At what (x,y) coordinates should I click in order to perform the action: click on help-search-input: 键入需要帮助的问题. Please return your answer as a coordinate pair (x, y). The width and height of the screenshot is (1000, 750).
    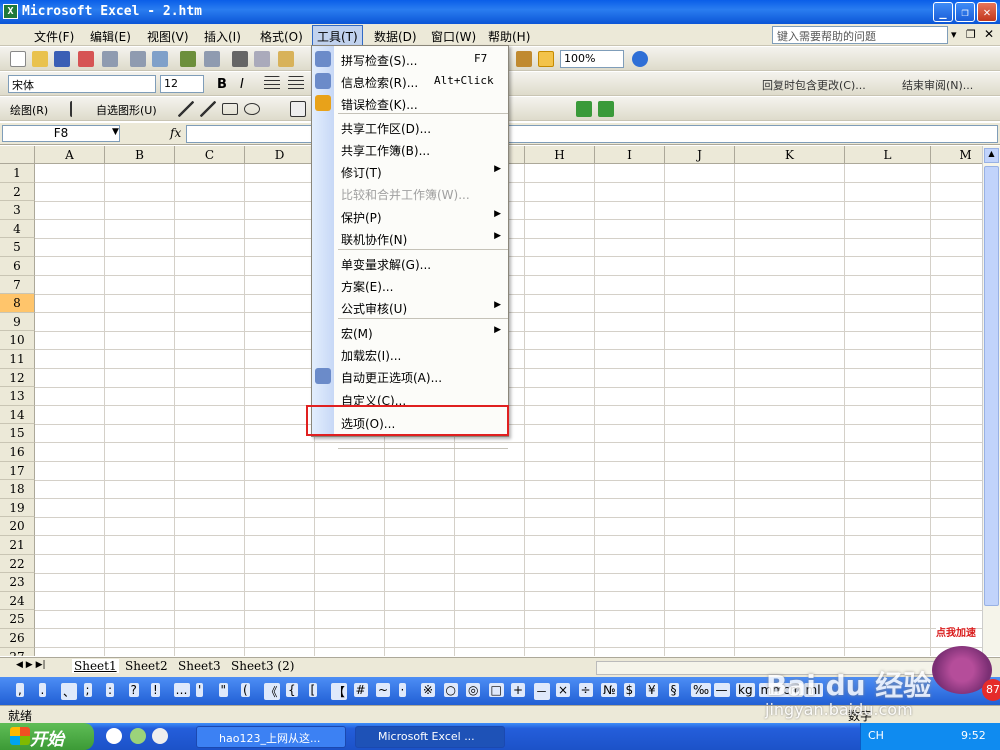
    Looking at the image, I should click on (860, 35).